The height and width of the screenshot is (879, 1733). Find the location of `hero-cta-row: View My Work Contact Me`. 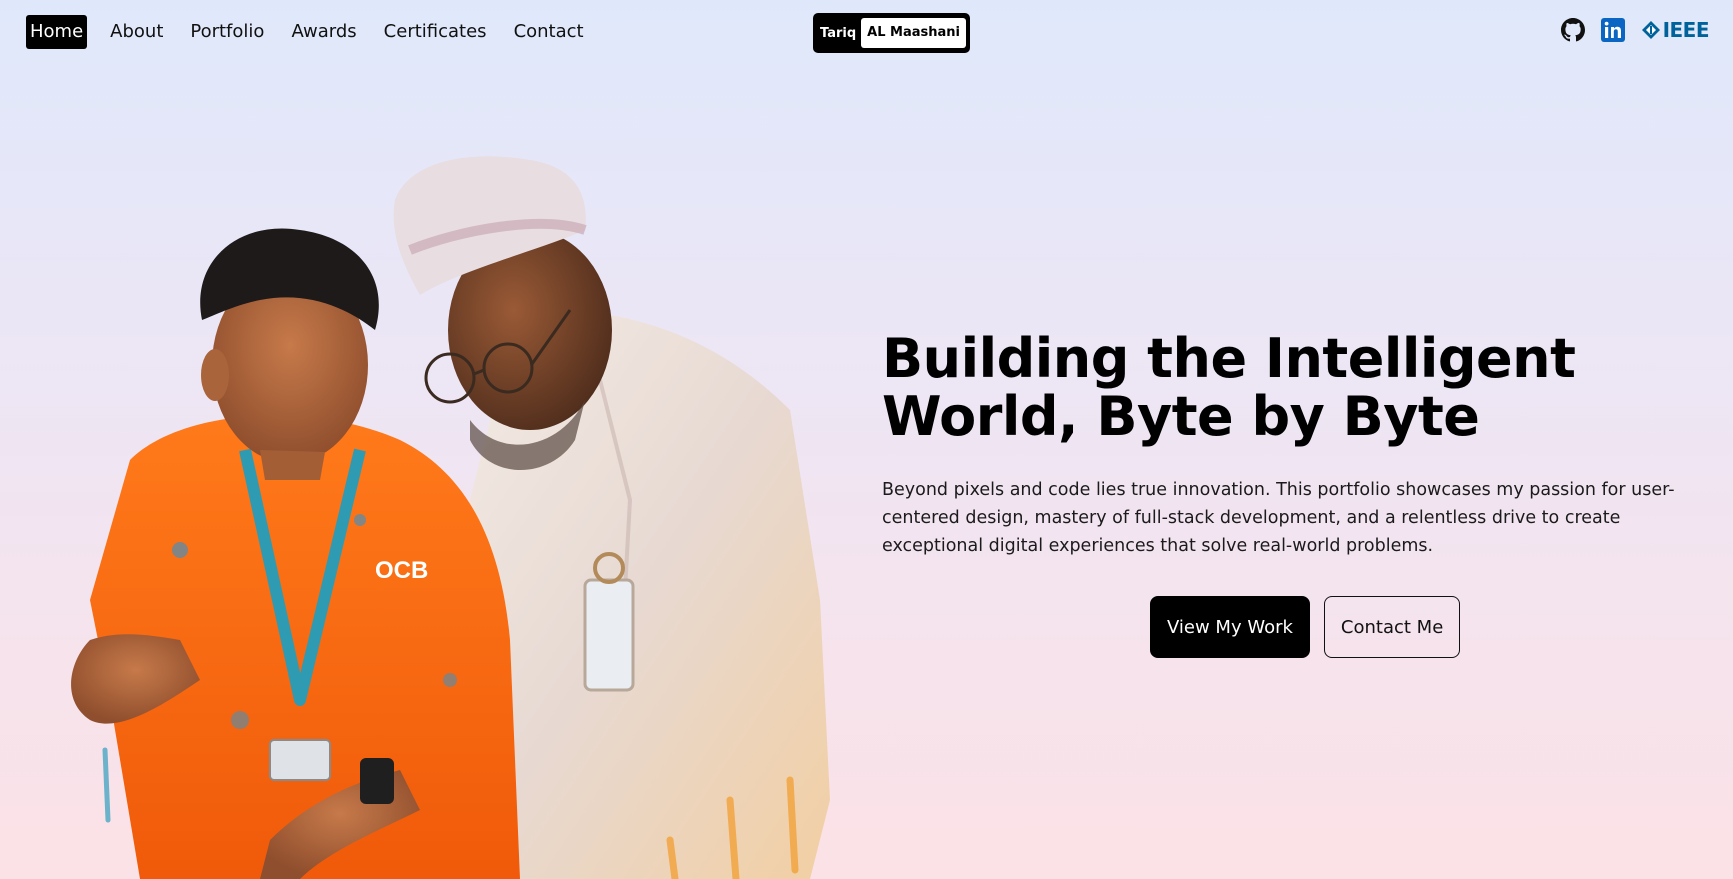

hero-cta-row: View My Work Contact Me is located at coordinates (1305, 627).